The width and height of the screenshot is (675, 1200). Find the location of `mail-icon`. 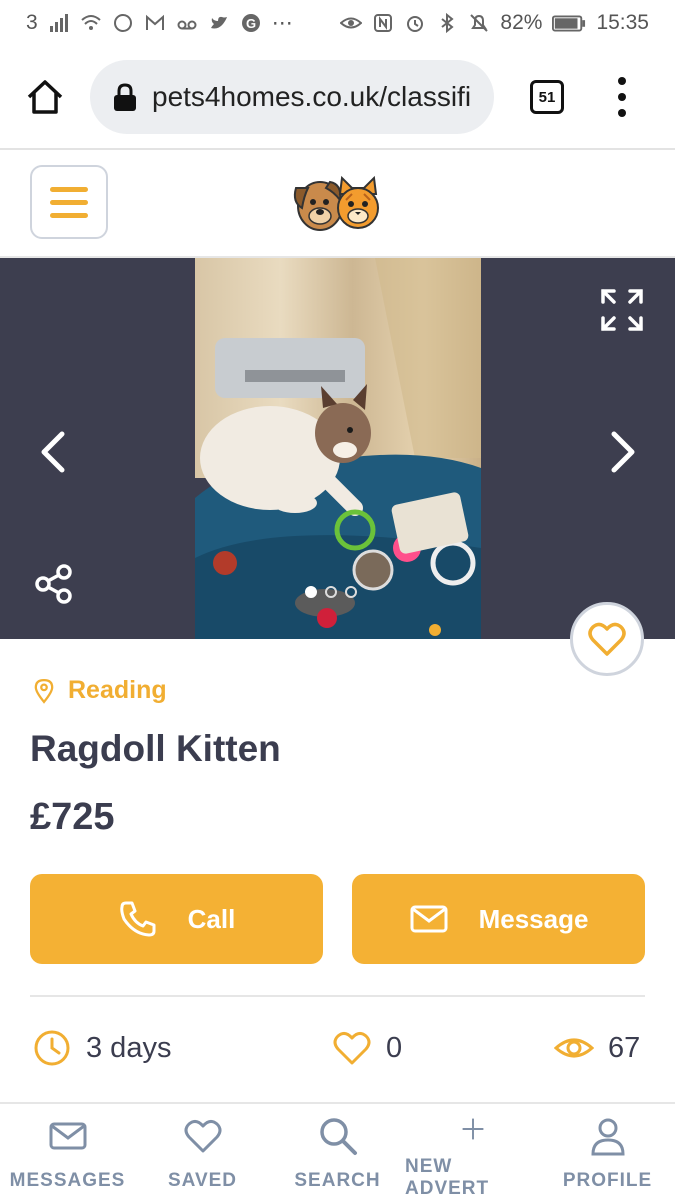

mail-icon is located at coordinates (67, 1136).